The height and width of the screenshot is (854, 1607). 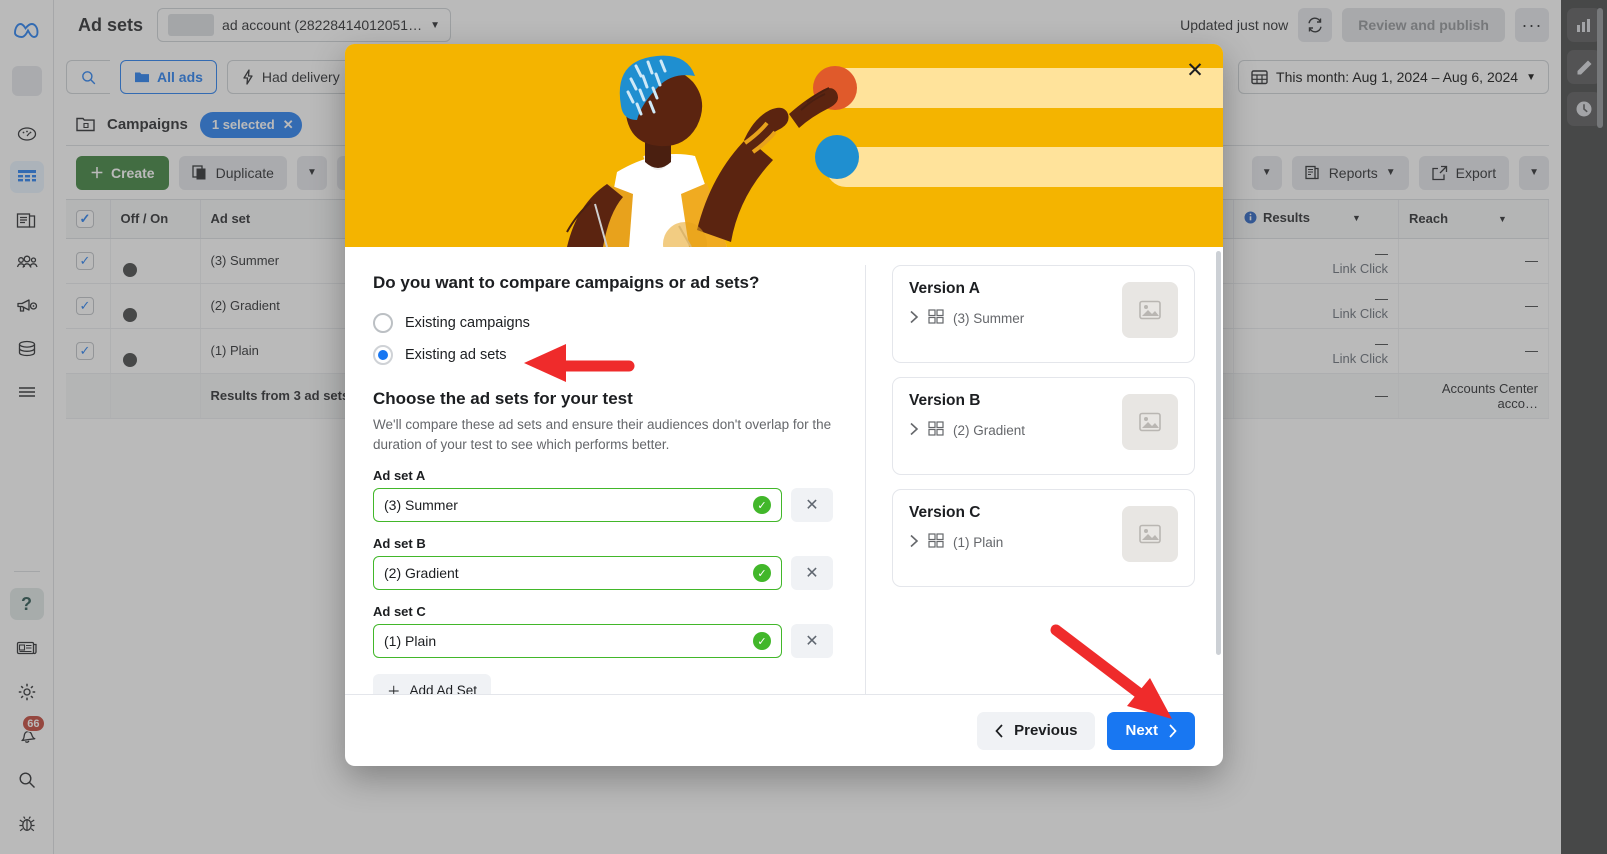 I want to click on ad-set-b-row: (2) Gradient ✓ ✕, so click(x=603, y=573).